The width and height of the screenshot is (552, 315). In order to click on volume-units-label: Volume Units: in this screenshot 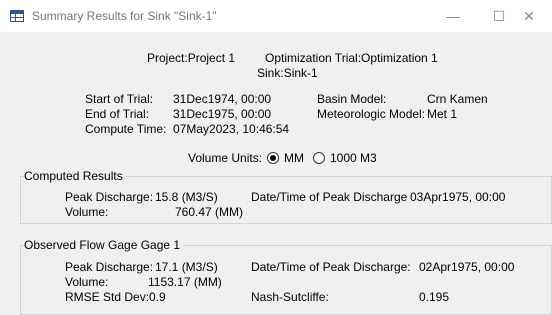, I will do `click(225, 158)`.